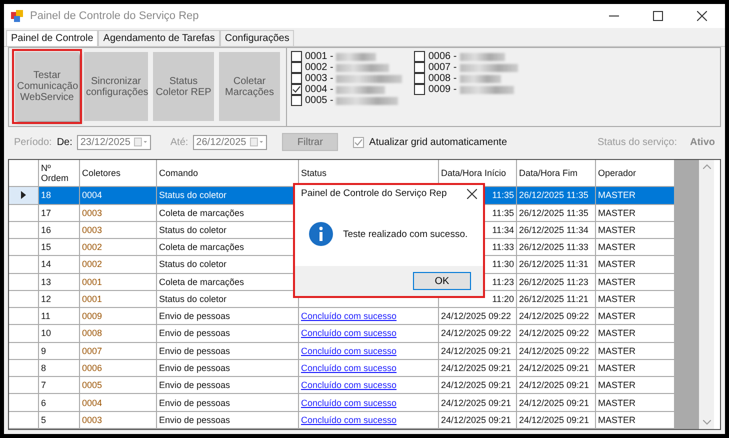  I want to click on table-row: 8 0006 Envio de pessoas Concluído com sucesso 24/12/2025 09:21 24/12/2025 09:21 MASTER, so click(342, 369).